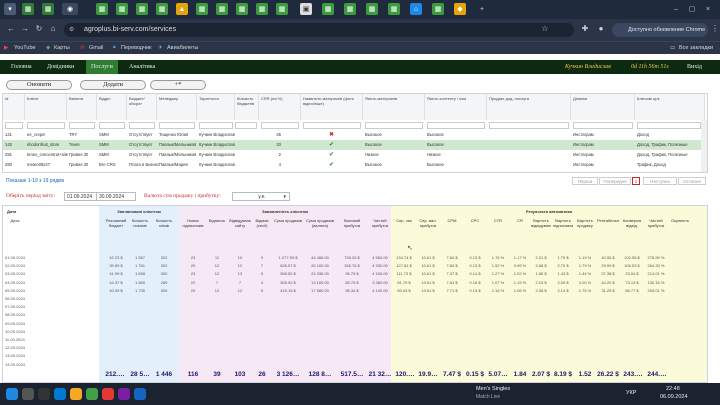 This screenshot has height=405, width=720. Describe the element at coordinates (585, 181) in the screenshot. I see `page-first: Перша` at that location.